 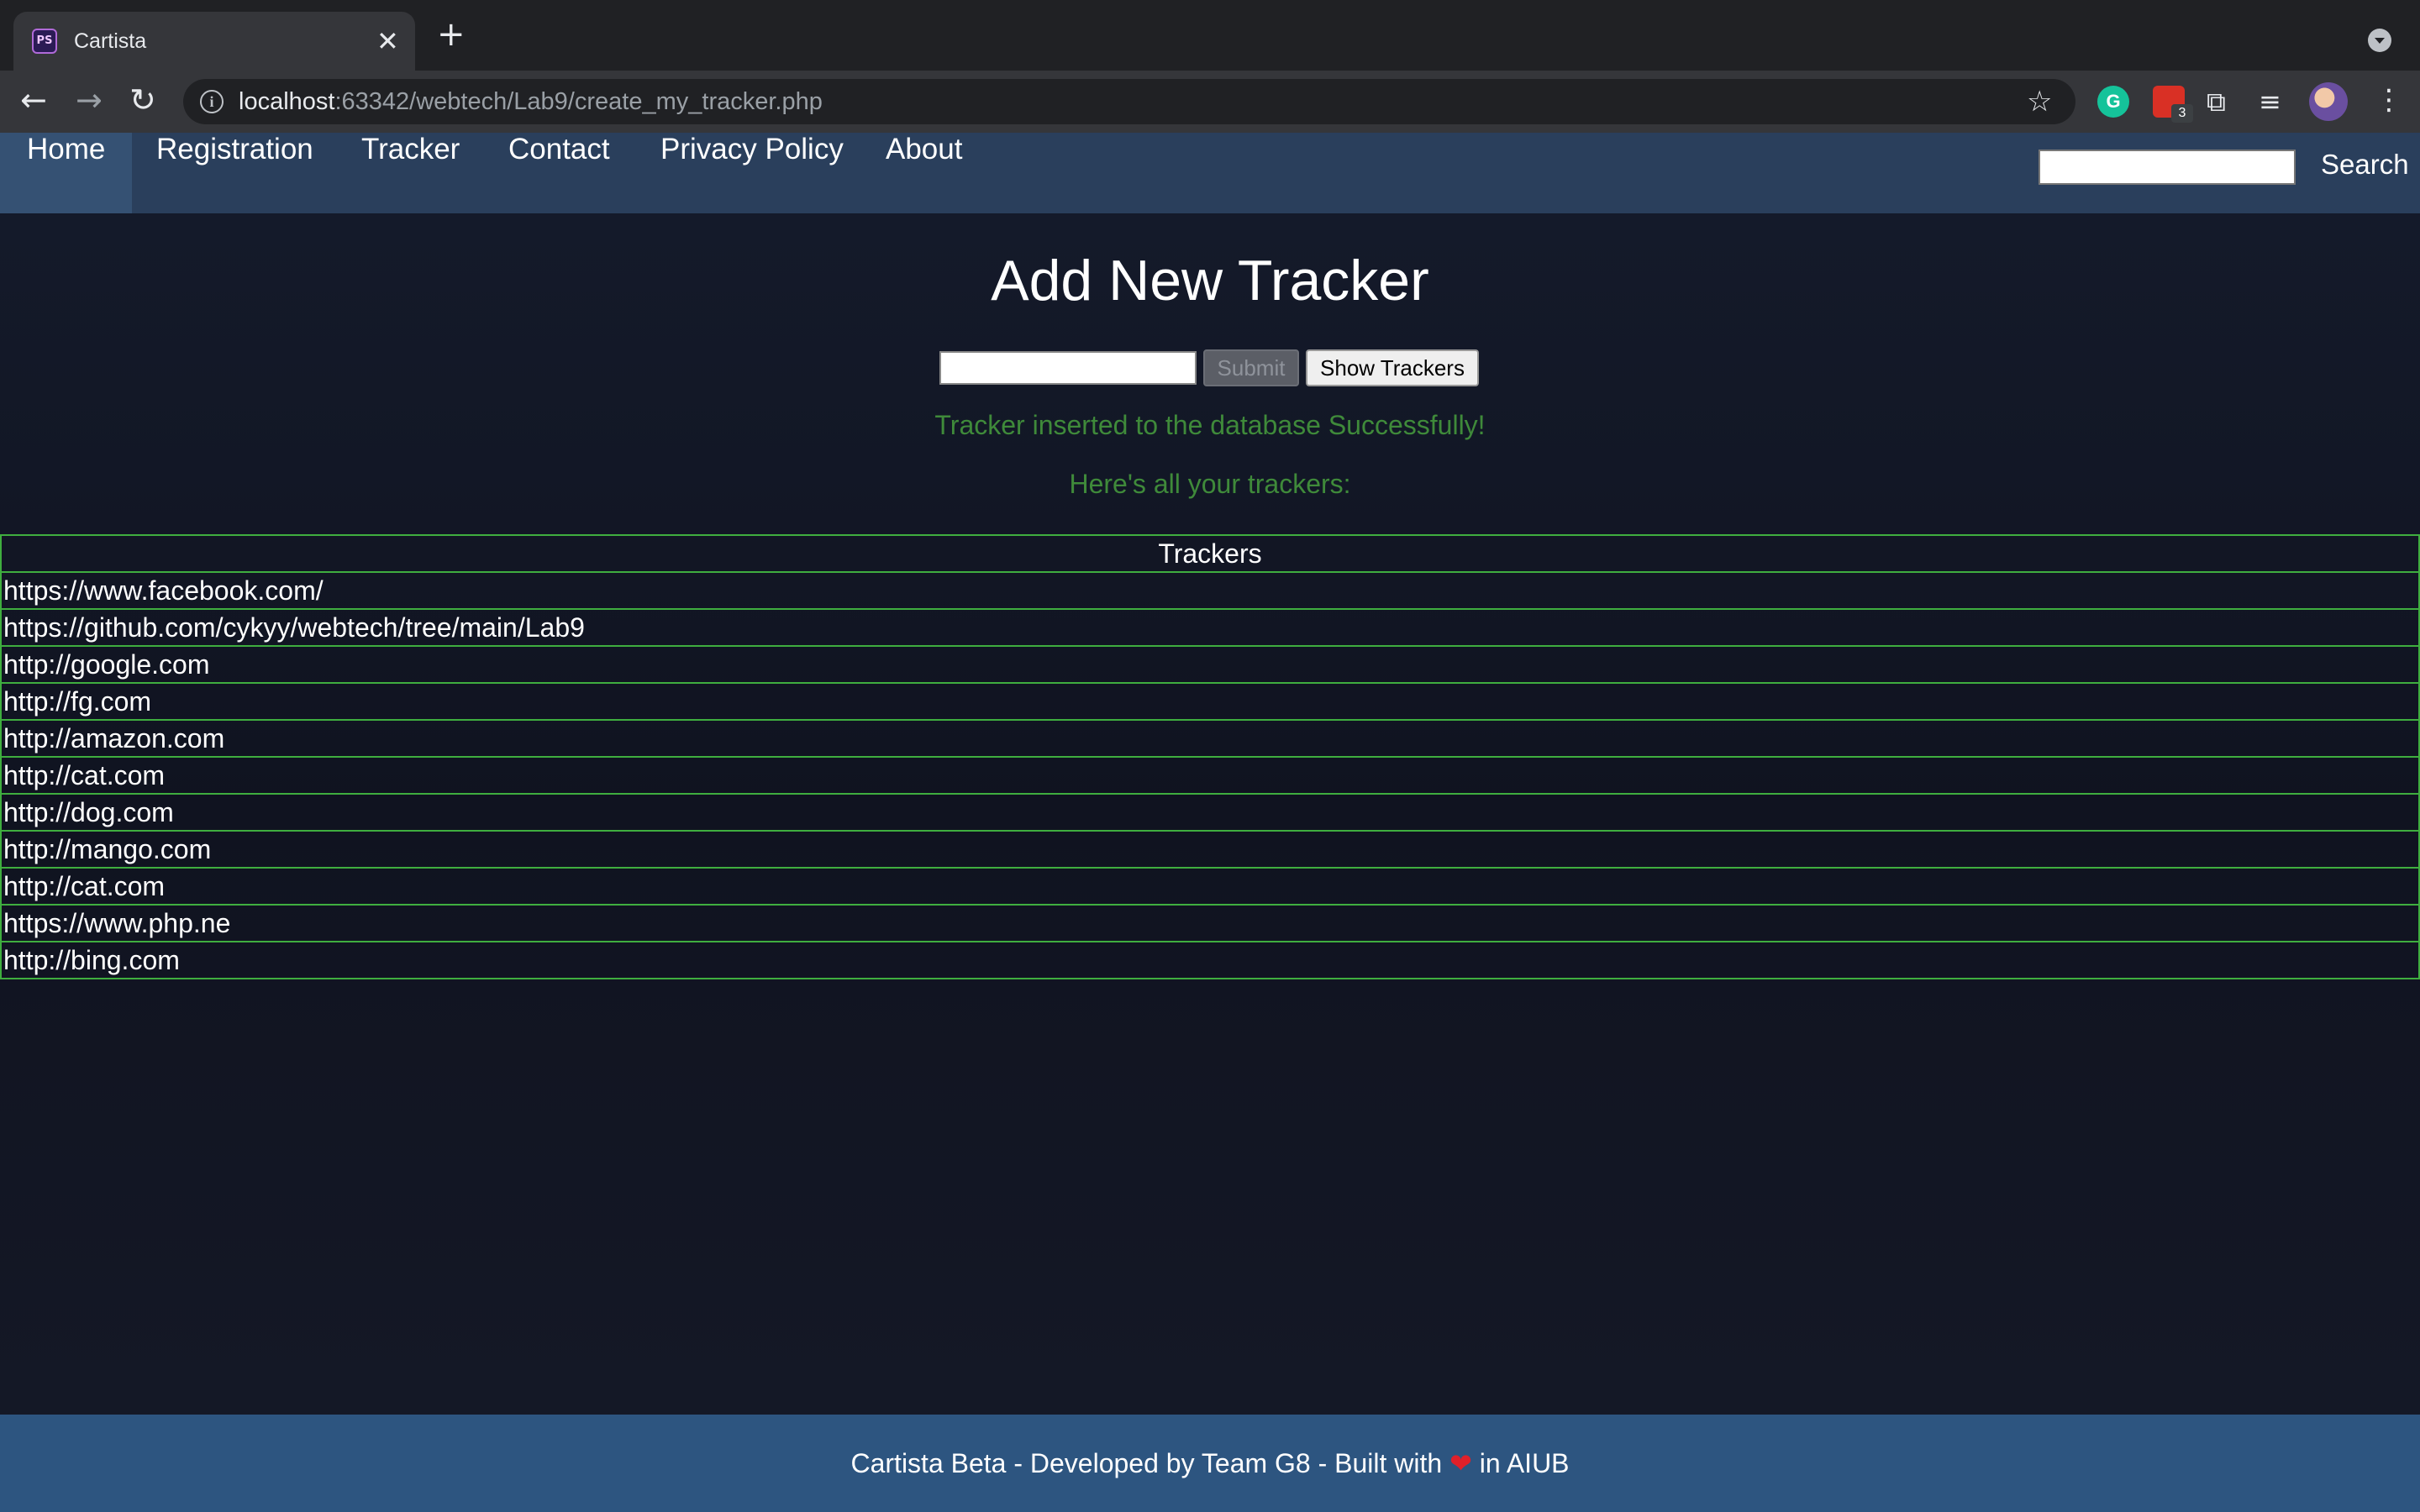 I want to click on tracker-cell: https://www.php.ne, so click(x=1210, y=923).